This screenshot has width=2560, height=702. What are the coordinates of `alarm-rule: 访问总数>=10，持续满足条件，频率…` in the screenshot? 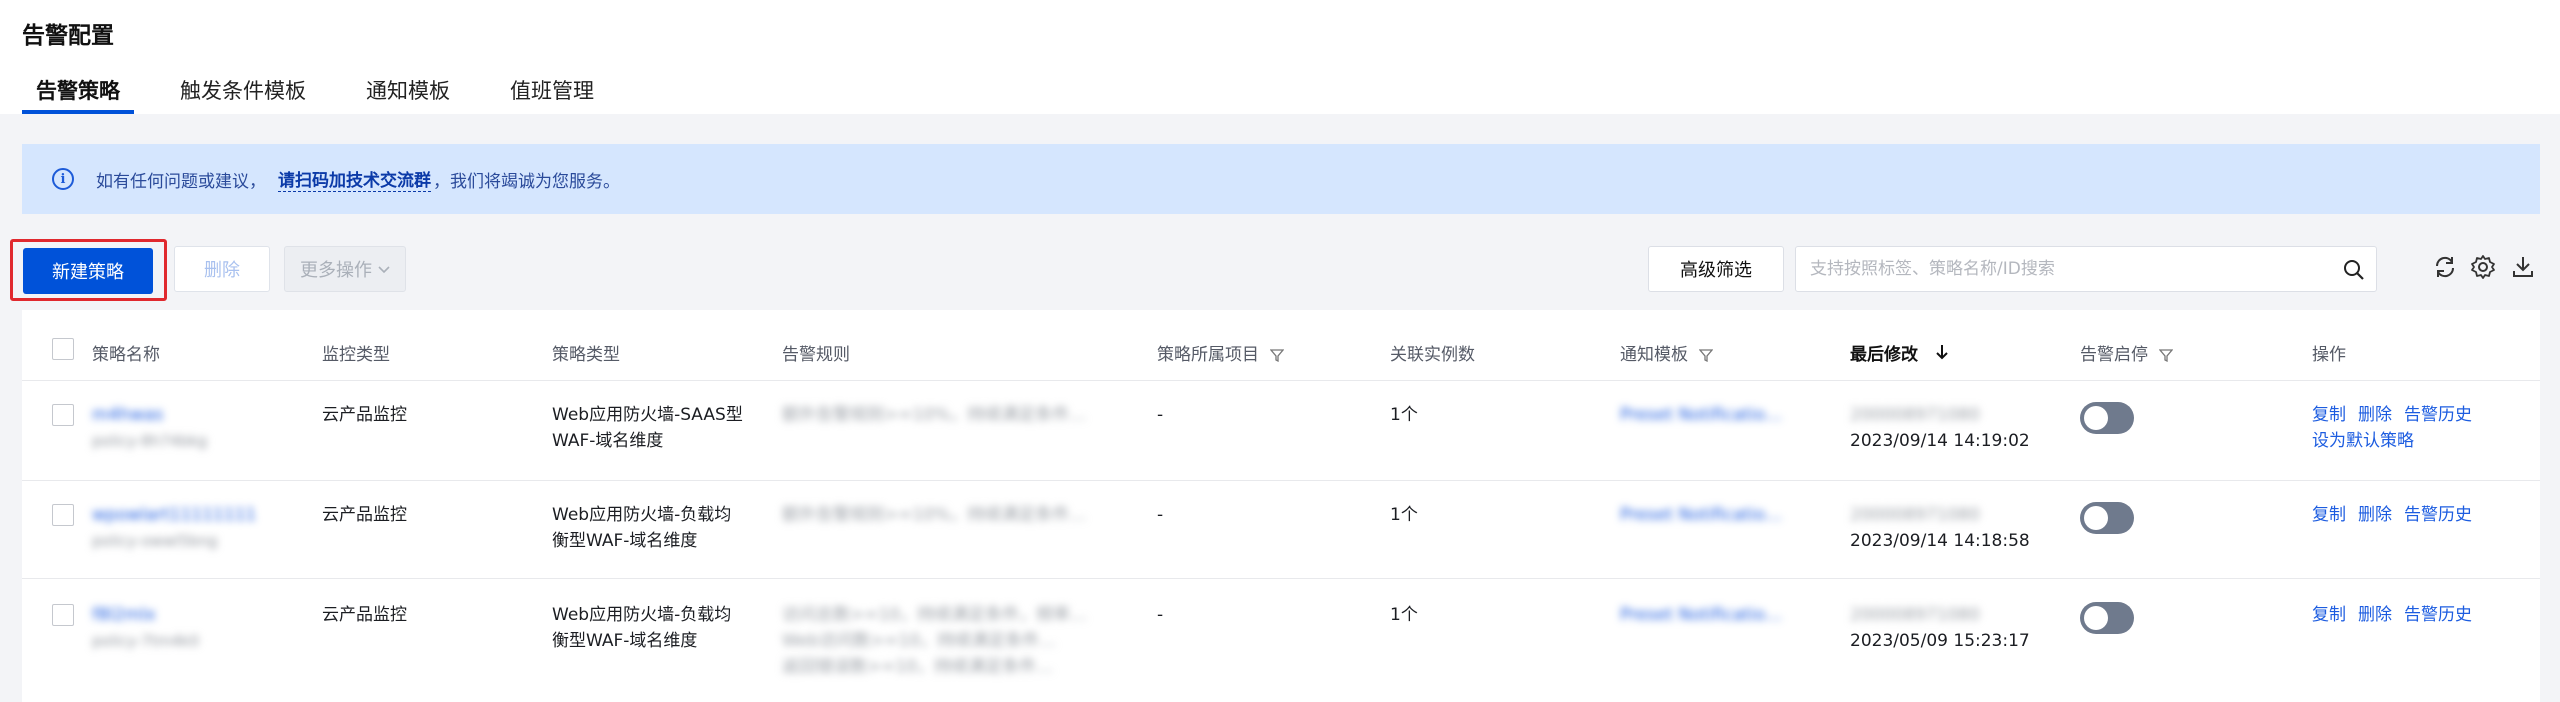 It's located at (935, 615).